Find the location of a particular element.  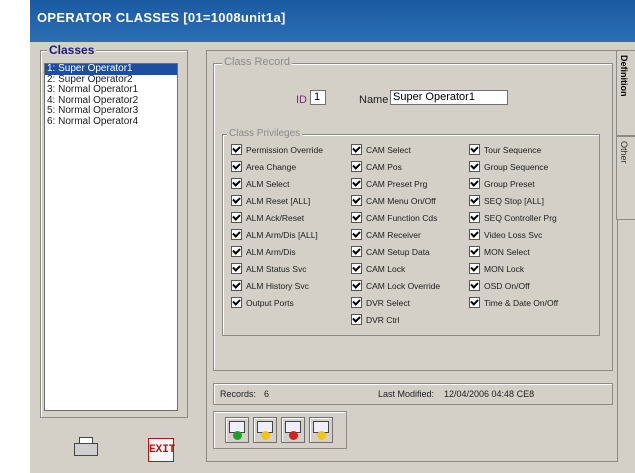

privilege-checkbox: SEQ Controller Prg is located at coordinates (513, 218).